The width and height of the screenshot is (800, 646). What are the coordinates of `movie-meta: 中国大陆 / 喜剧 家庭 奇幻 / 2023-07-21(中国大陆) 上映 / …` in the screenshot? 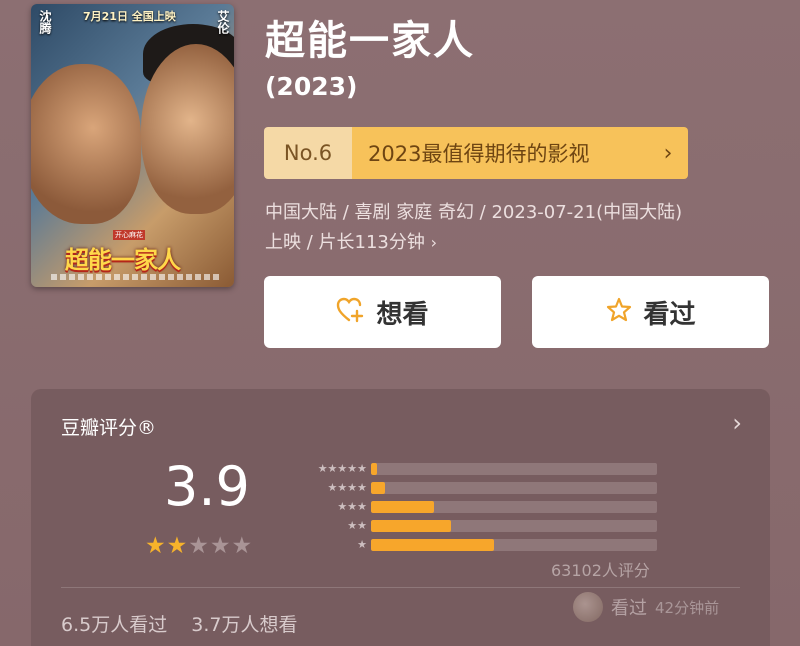 It's located at (525, 228).